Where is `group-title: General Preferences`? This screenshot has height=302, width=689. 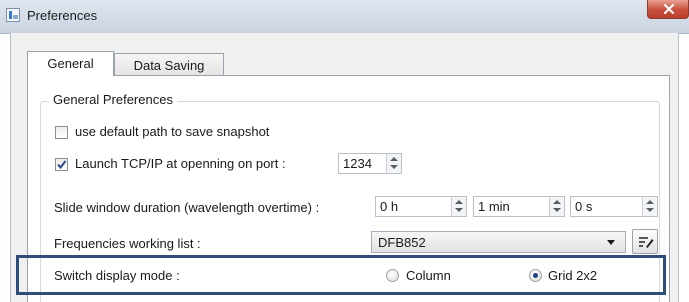
group-title: General Preferences is located at coordinates (113, 99).